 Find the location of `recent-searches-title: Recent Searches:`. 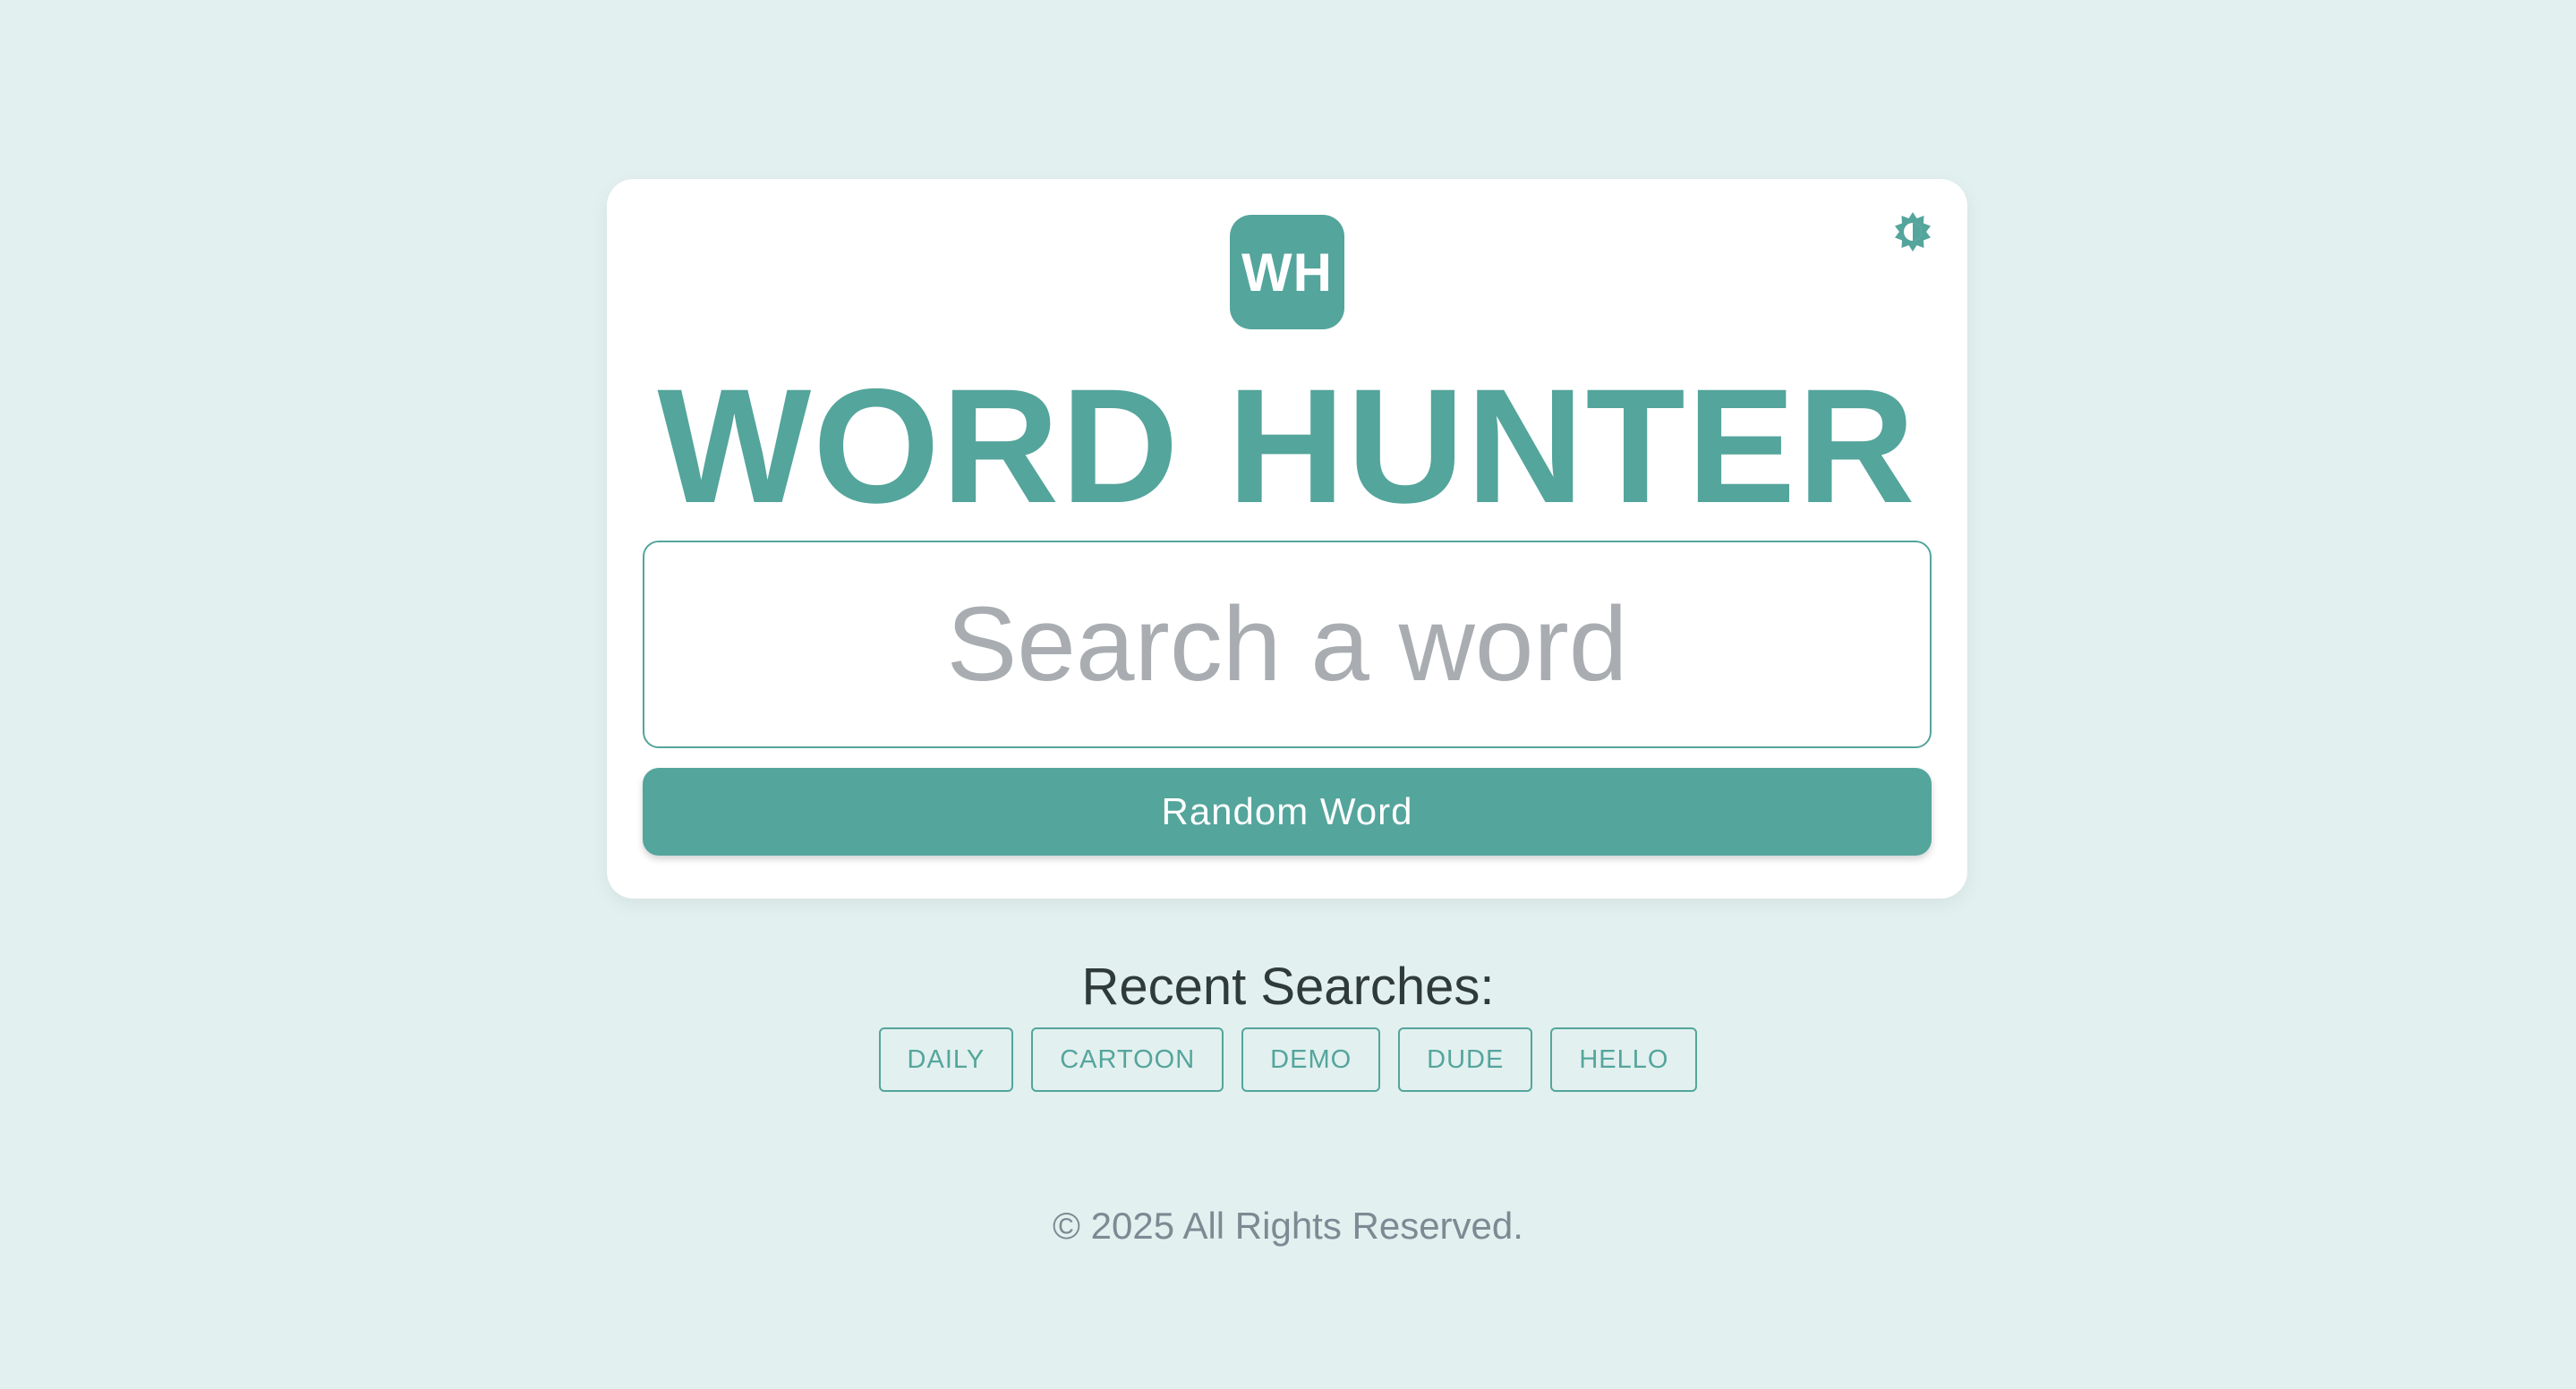

recent-searches-title: Recent Searches: is located at coordinates (1288, 987).